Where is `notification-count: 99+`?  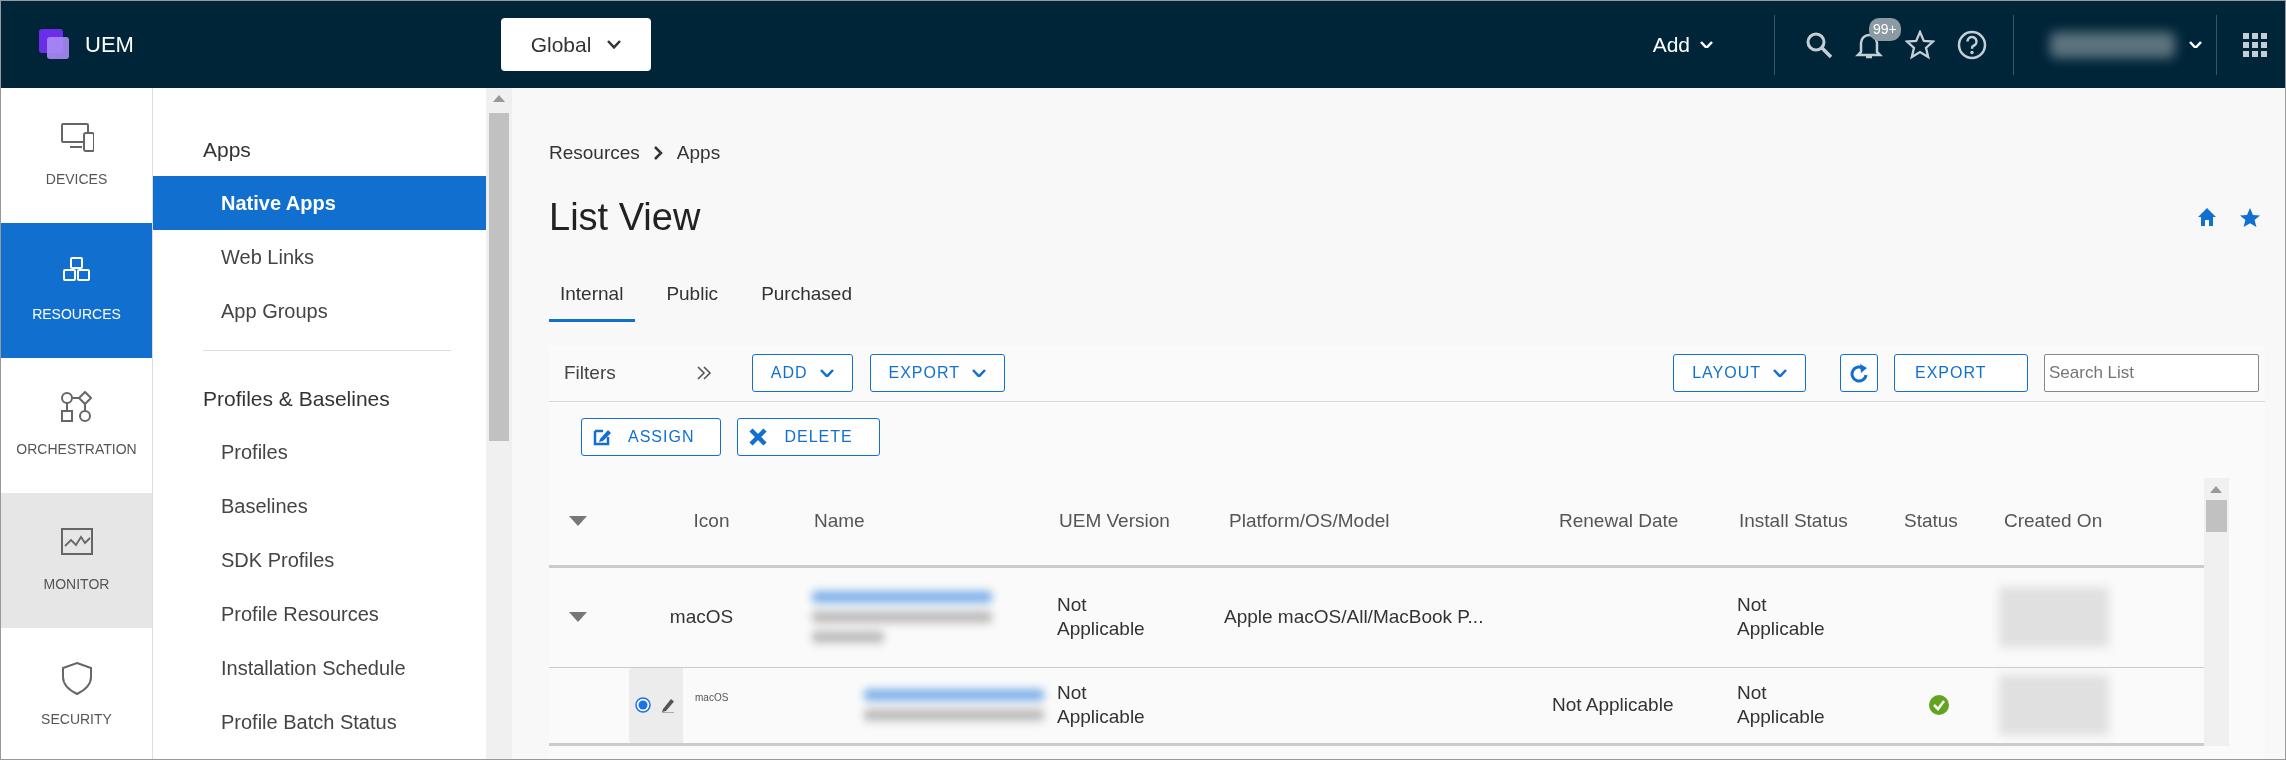
notification-count: 99+ is located at coordinates (1885, 29).